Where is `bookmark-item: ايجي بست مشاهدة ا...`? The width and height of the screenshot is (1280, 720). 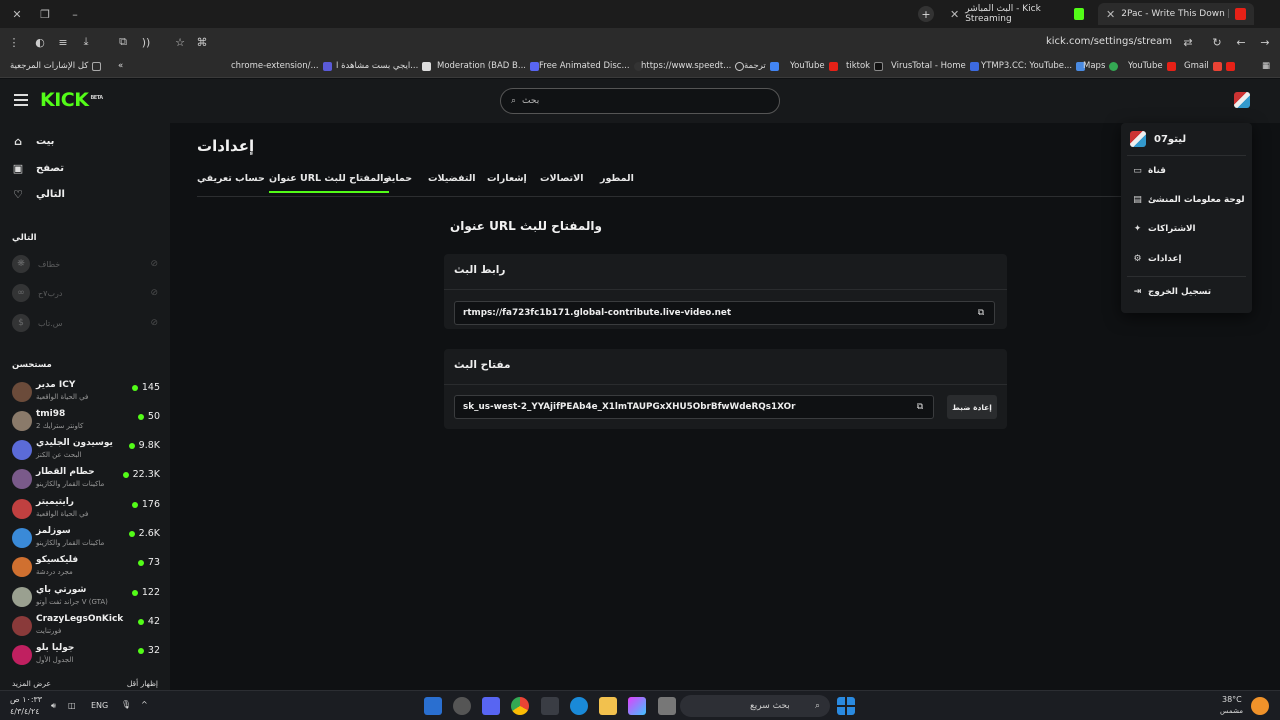
bookmark-item: ايجي بست مشاهدة ا... is located at coordinates (384, 66).